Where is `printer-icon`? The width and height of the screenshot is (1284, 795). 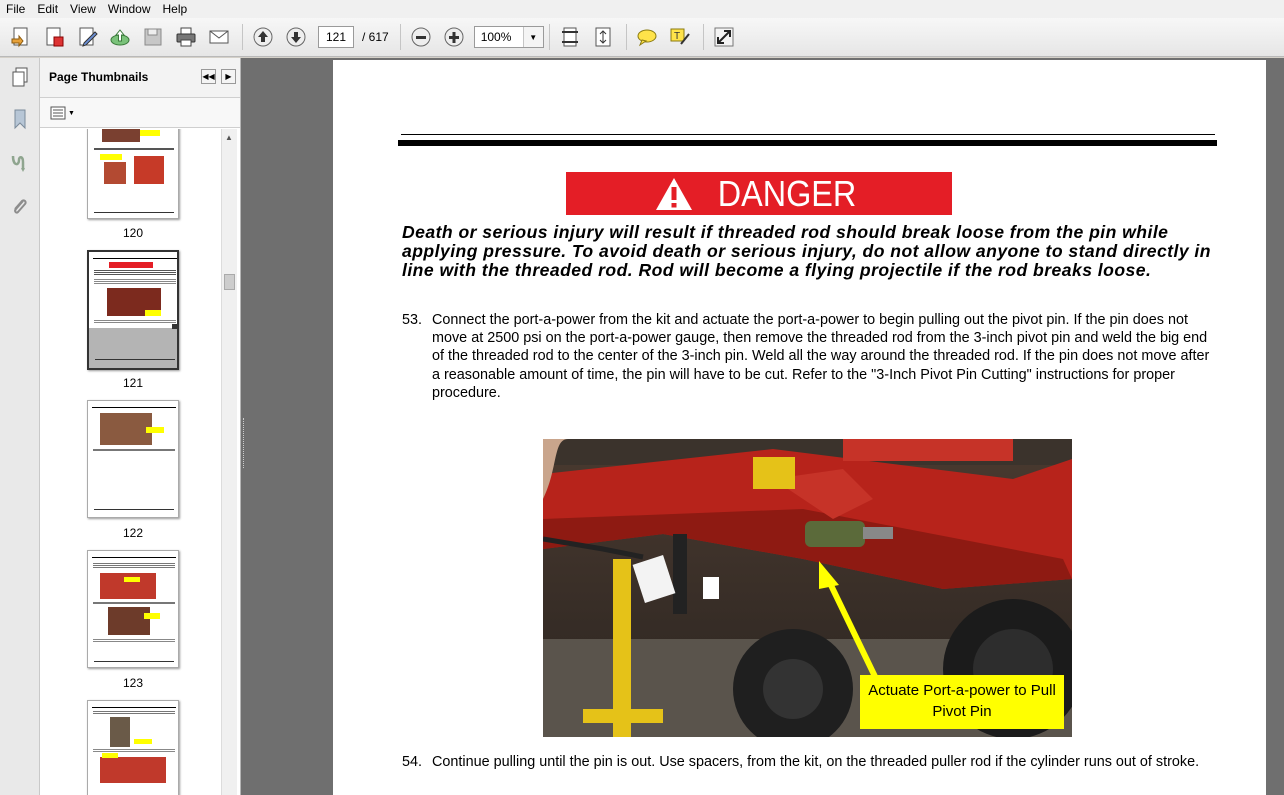 printer-icon is located at coordinates (186, 37).